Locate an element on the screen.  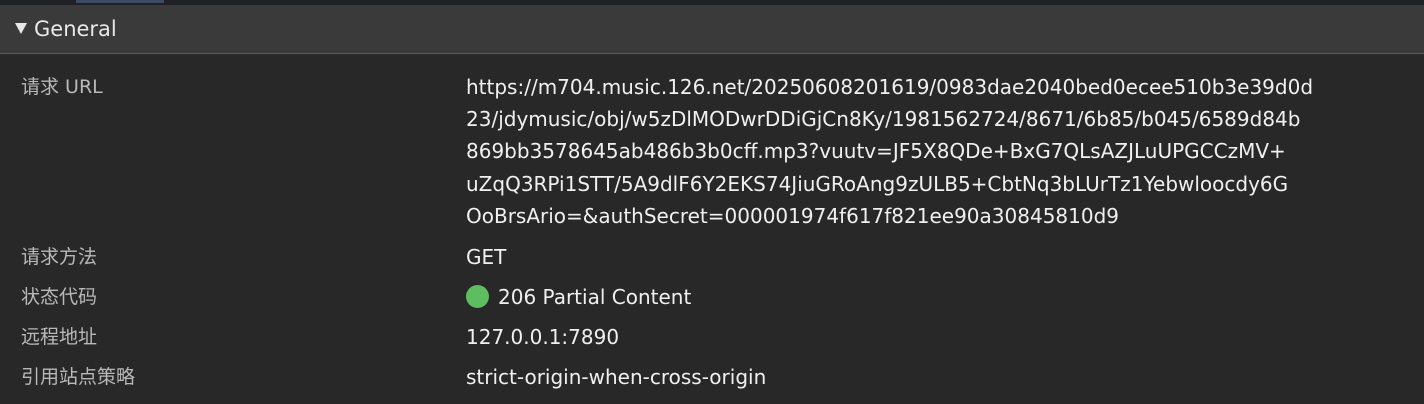
referrer-policy-value: strict-origin-when-cross-origin is located at coordinates (945, 377).